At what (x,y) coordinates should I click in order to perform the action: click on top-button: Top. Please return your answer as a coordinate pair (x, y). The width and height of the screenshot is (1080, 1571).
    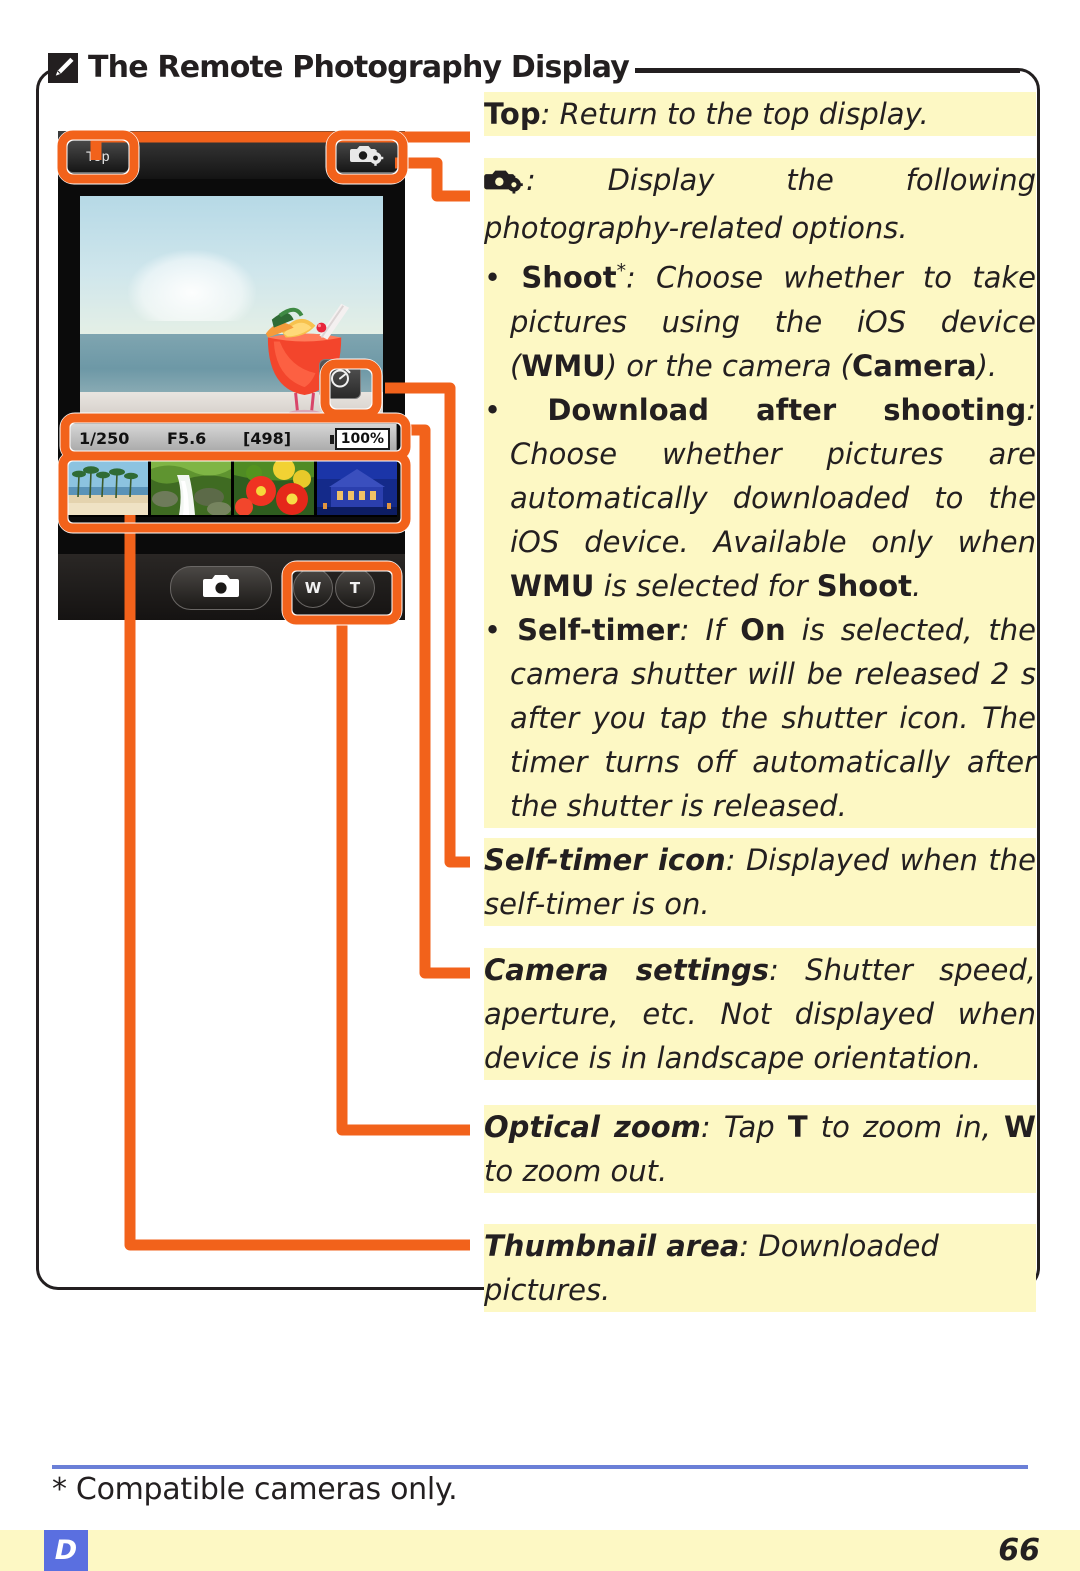
    Looking at the image, I should click on (98, 156).